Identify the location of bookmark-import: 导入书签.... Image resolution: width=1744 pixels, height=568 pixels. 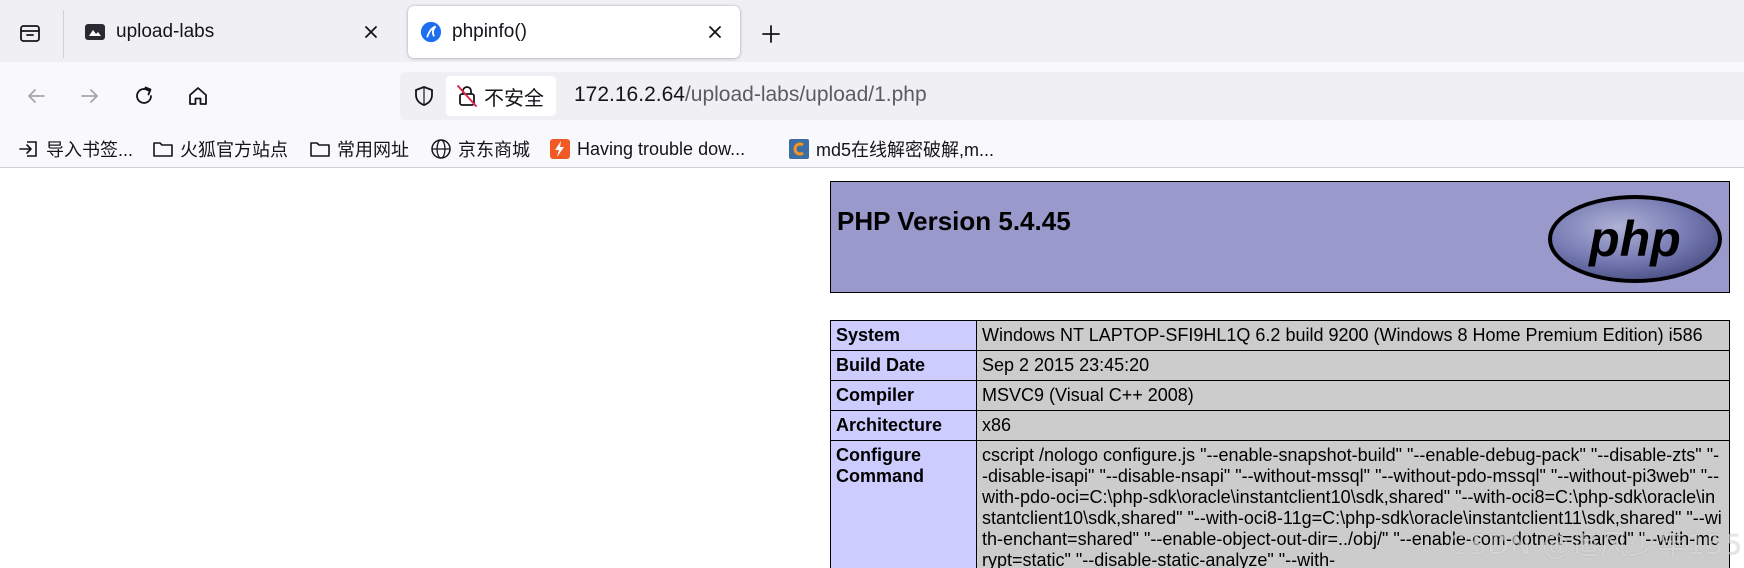
(75, 149).